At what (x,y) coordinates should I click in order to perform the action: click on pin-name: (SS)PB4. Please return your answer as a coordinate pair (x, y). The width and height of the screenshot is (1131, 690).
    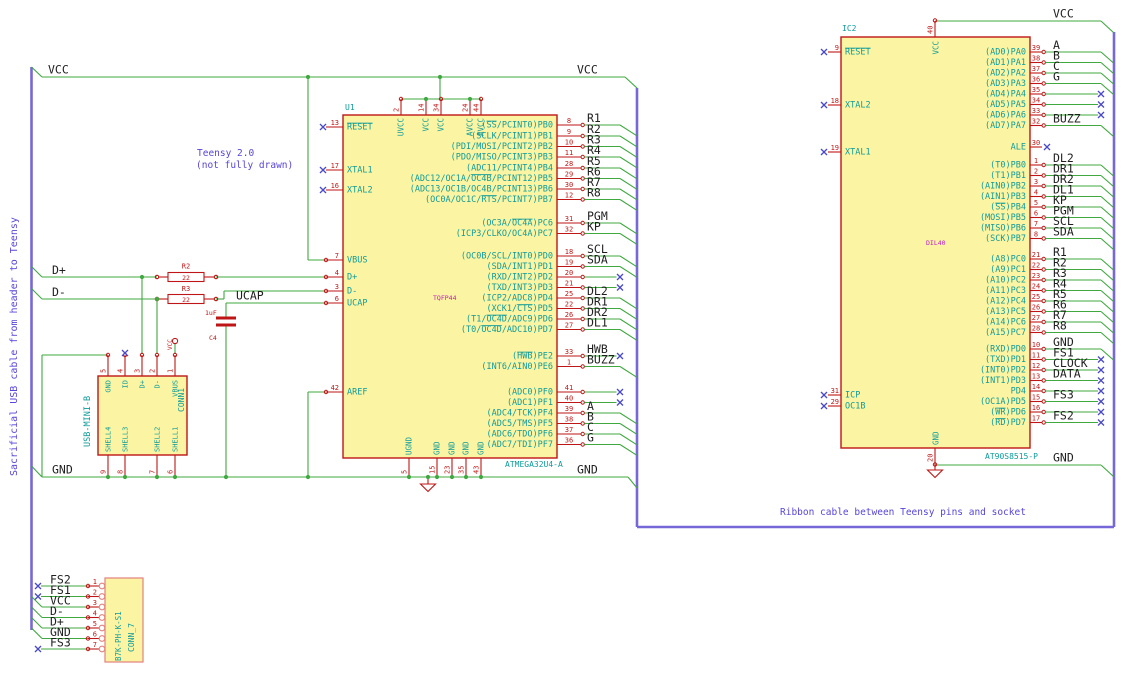
    Looking at the image, I should click on (1008, 208).